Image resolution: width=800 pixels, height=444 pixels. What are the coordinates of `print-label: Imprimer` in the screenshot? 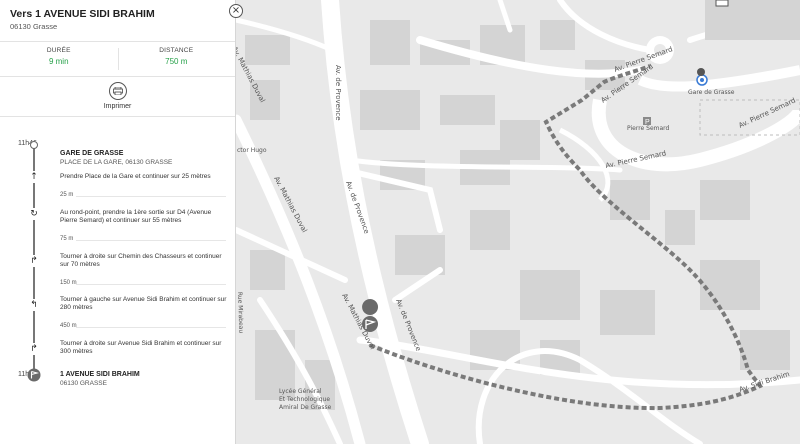 It's located at (117, 106).